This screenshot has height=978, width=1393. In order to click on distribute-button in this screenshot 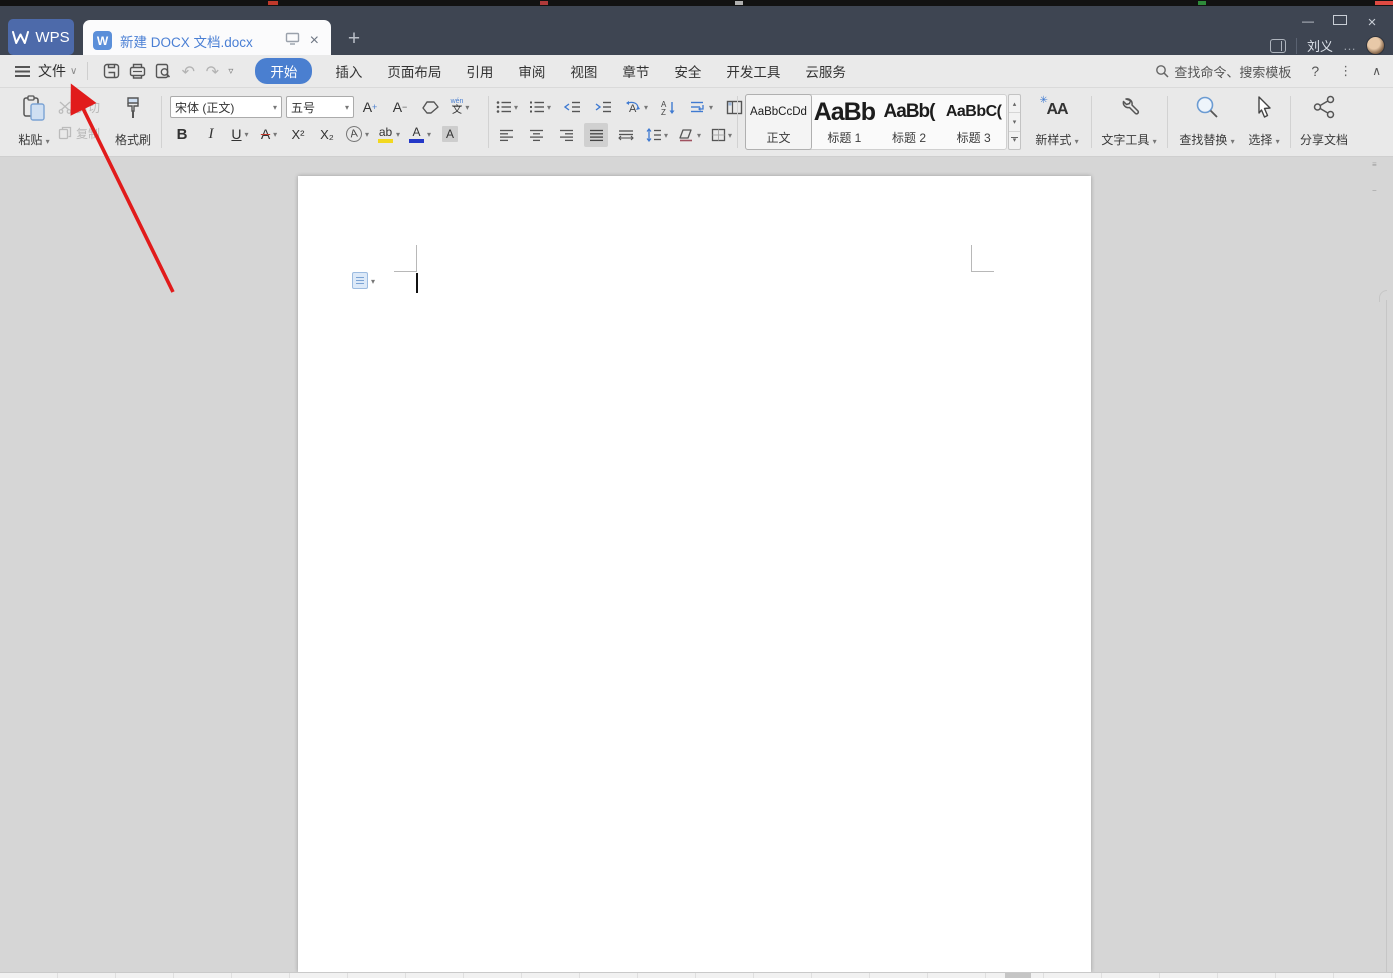, I will do `click(626, 135)`.